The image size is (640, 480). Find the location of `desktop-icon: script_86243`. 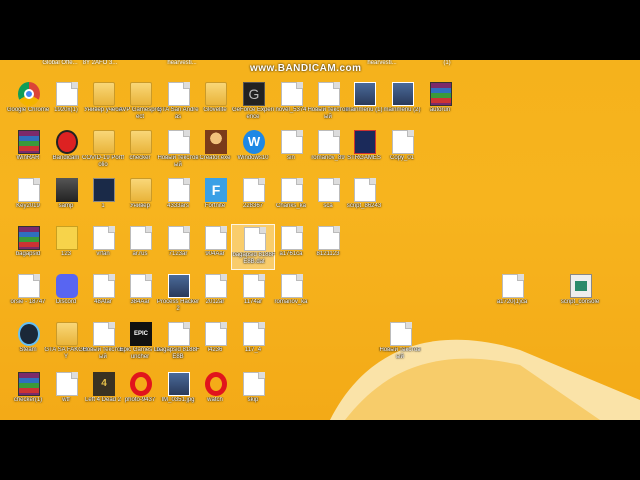

desktop-icon: script_86243 is located at coordinates (364, 199).